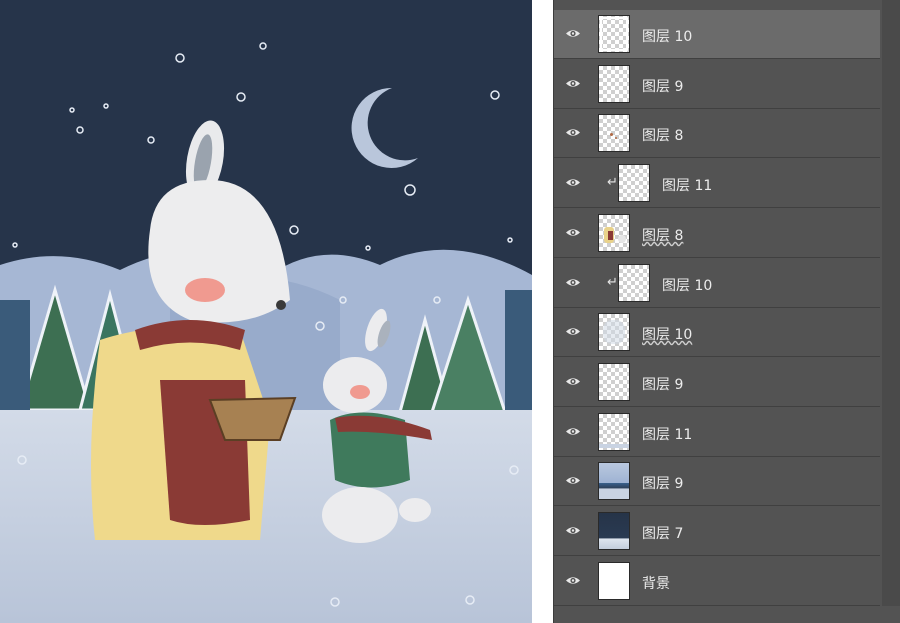 Image resolution: width=900 pixels, height=623 pixels. Describe the element at coordinates (717, 183) in the screenshot. I see `layer-row: ↵ 图层 11` at that location.